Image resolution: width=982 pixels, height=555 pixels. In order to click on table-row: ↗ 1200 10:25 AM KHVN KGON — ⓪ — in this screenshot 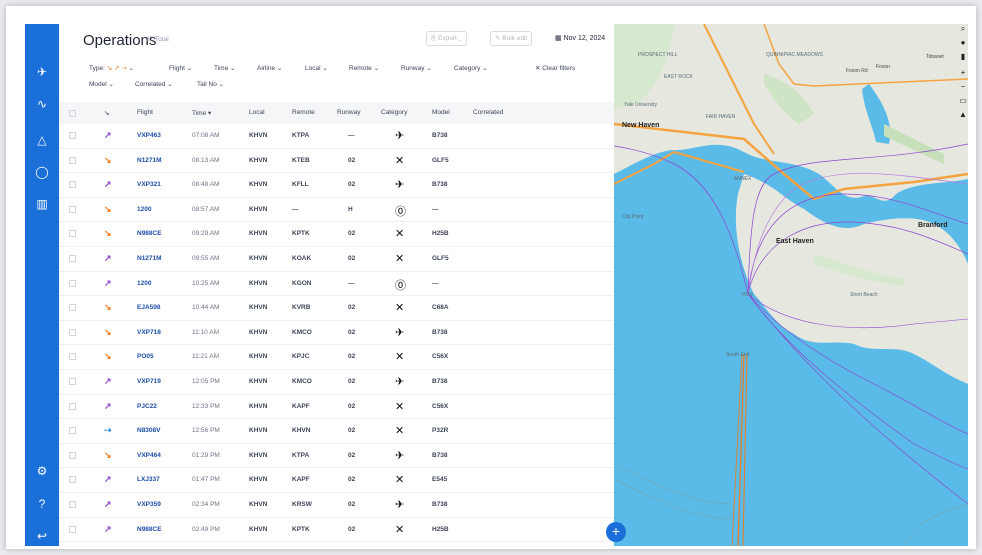, I will do `click(336, 284)`.